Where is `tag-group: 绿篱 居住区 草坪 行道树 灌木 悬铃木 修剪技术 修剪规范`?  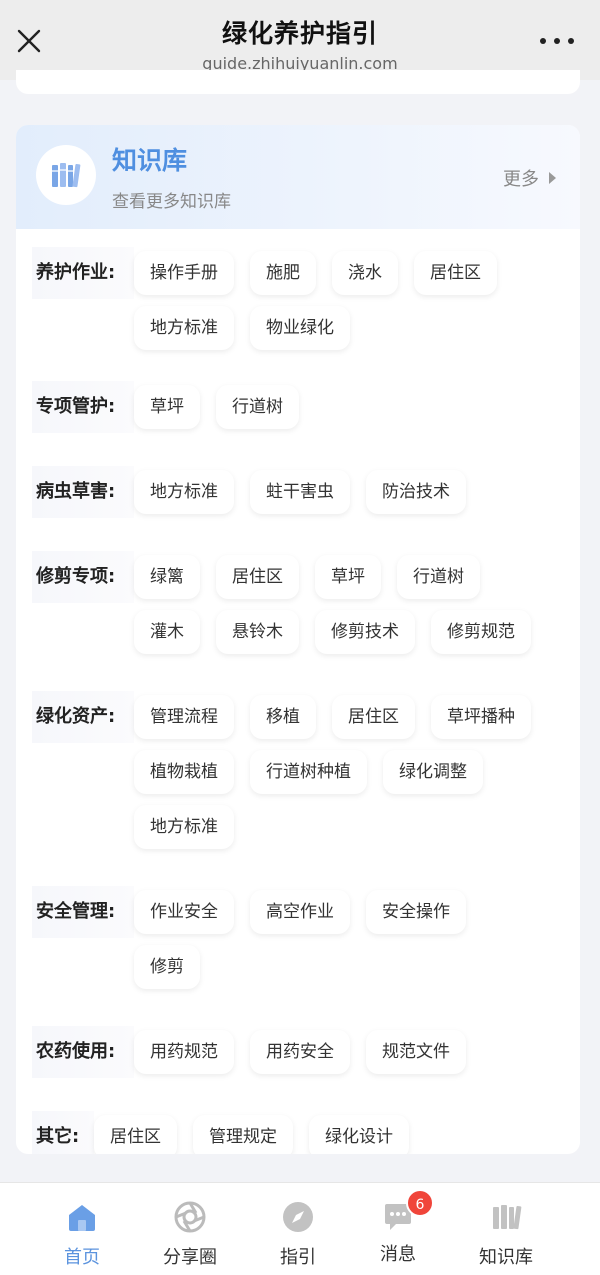 tag-group: 绿篱 居住区 草坪 行道树 灌木 悬铃木 修剪技术 修剪规范 is located at coordinates (344, 606).